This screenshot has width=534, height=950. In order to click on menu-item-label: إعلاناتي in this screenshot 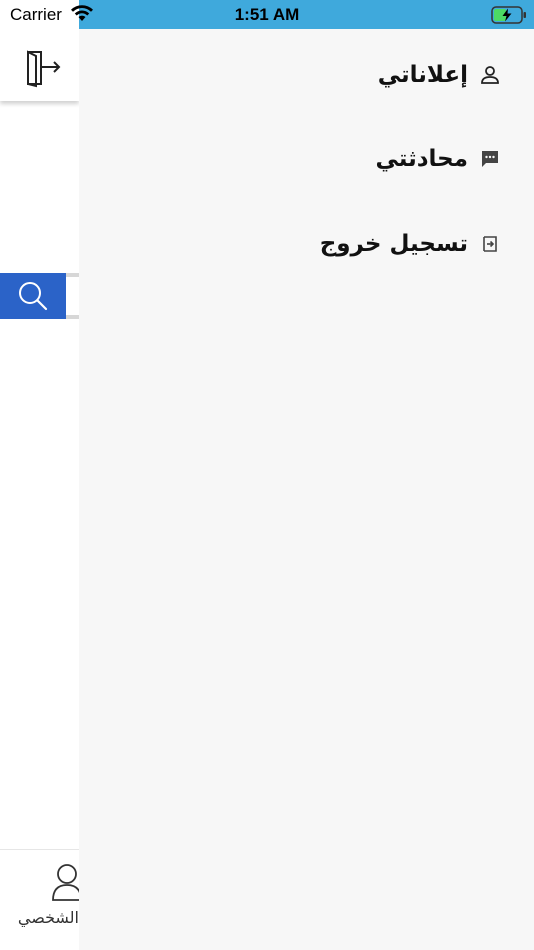, I will do `click(422, 75)`.